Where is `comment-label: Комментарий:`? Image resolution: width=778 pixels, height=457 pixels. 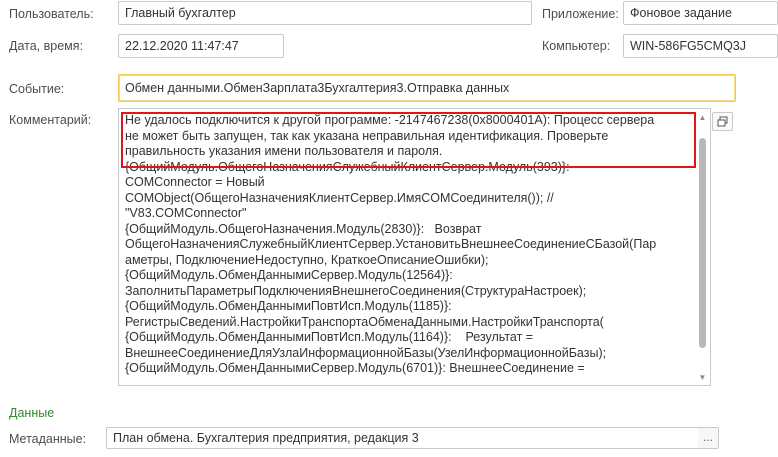
comment-label: Комментарий: is located at coordinates (50, 120).